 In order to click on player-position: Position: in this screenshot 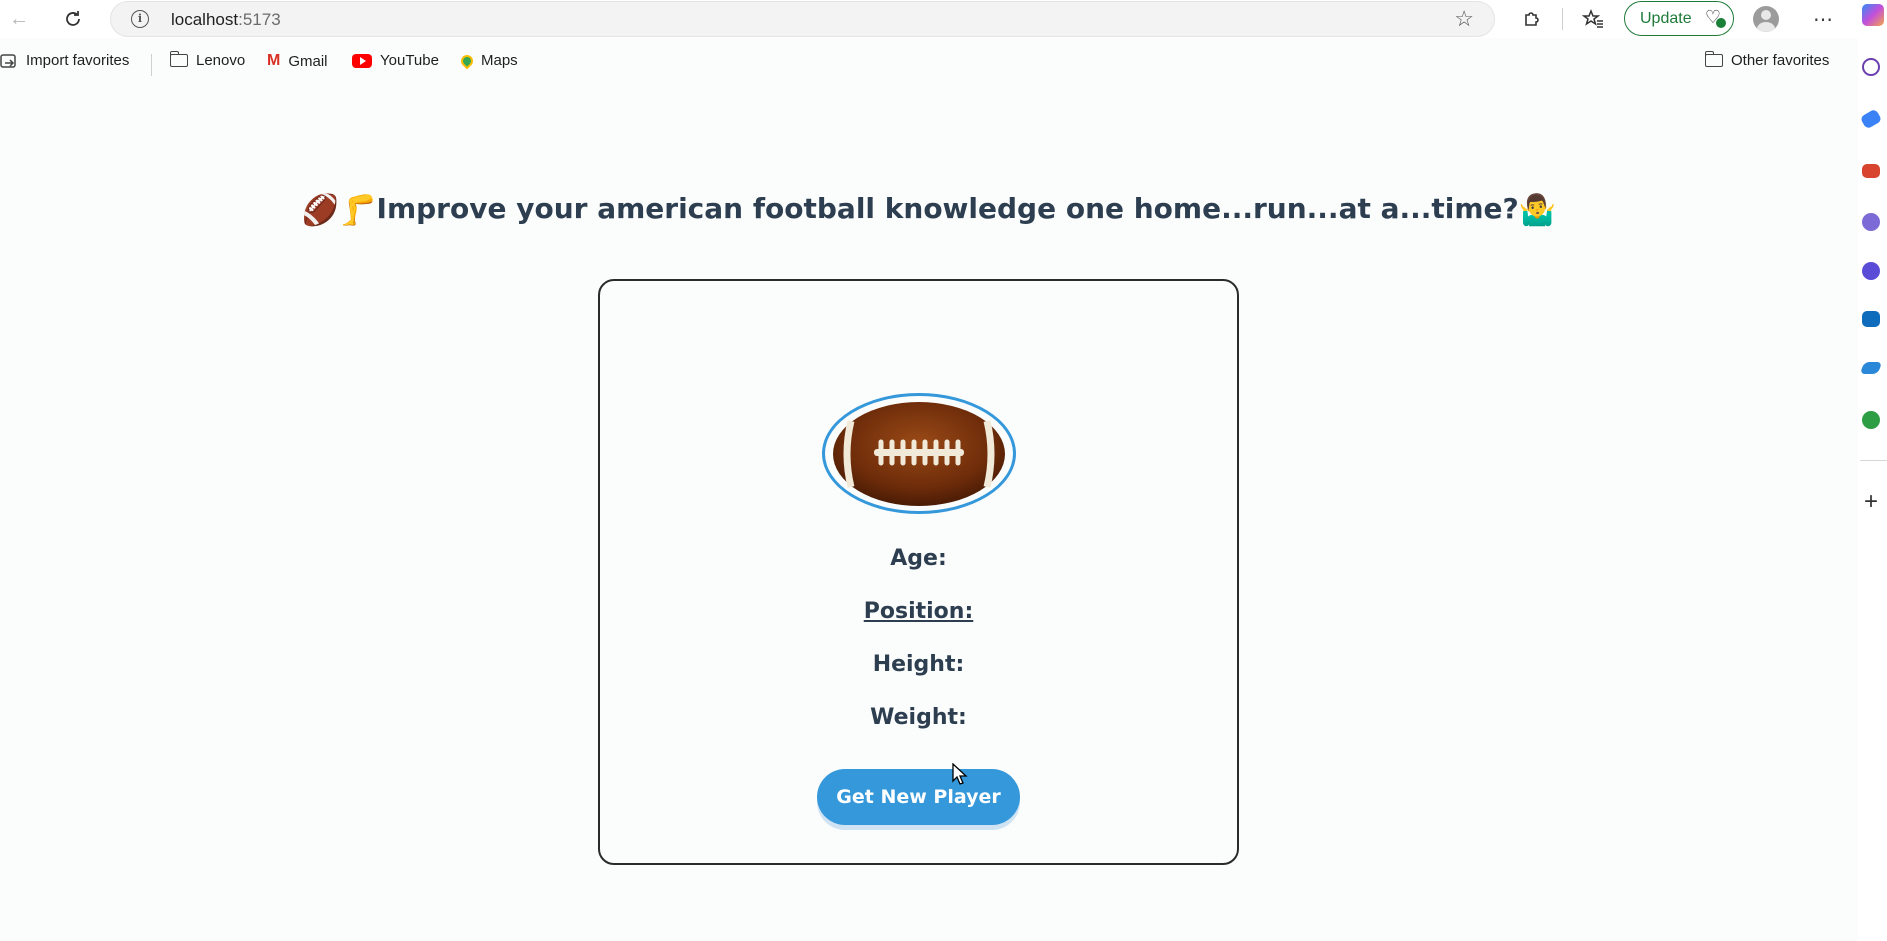, I will do `click(918, 611)`.